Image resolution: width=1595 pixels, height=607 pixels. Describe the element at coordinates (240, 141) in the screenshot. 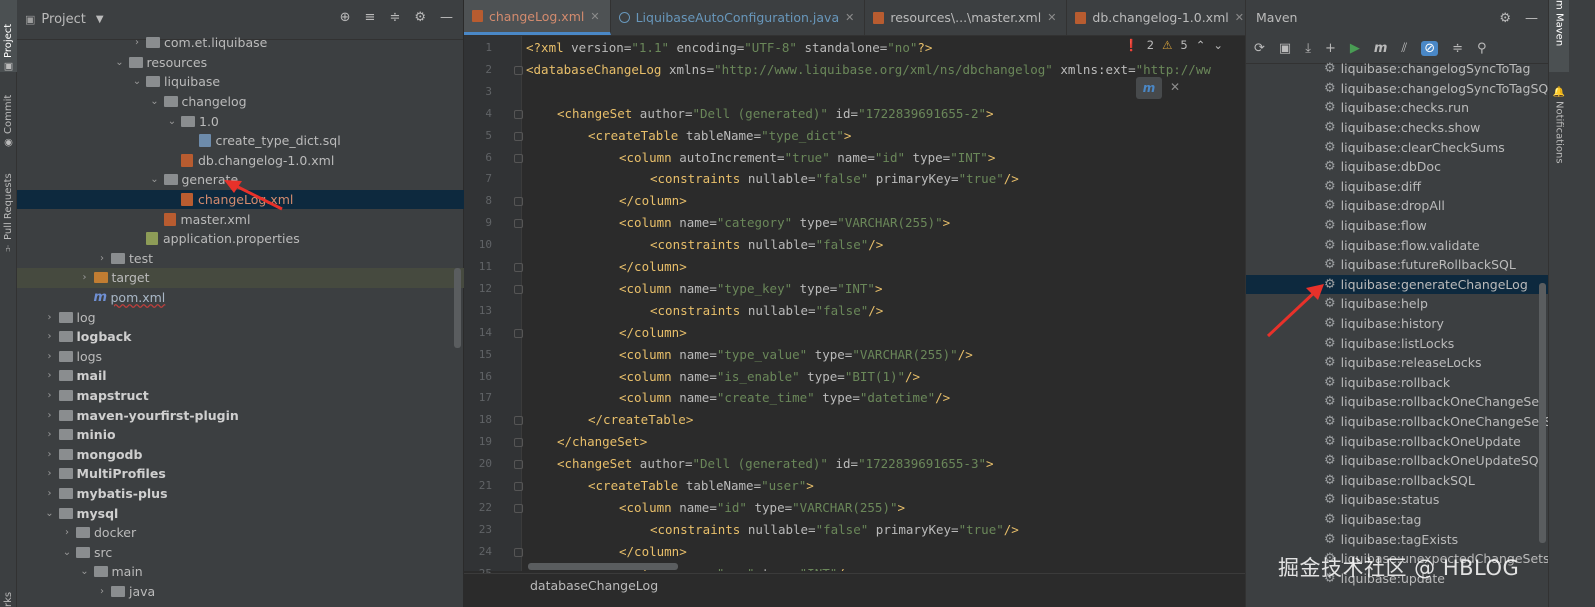

I see `tree-item: create_type_dict.sql` at that location.